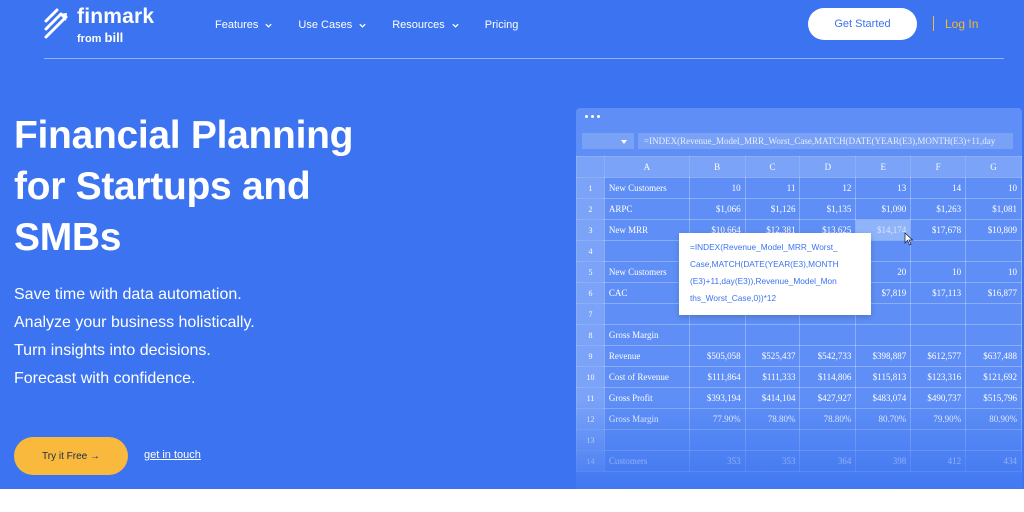 The height and width of the screenshot is (512, 1024). I want to click on table-row: 13, so click(799, 440).